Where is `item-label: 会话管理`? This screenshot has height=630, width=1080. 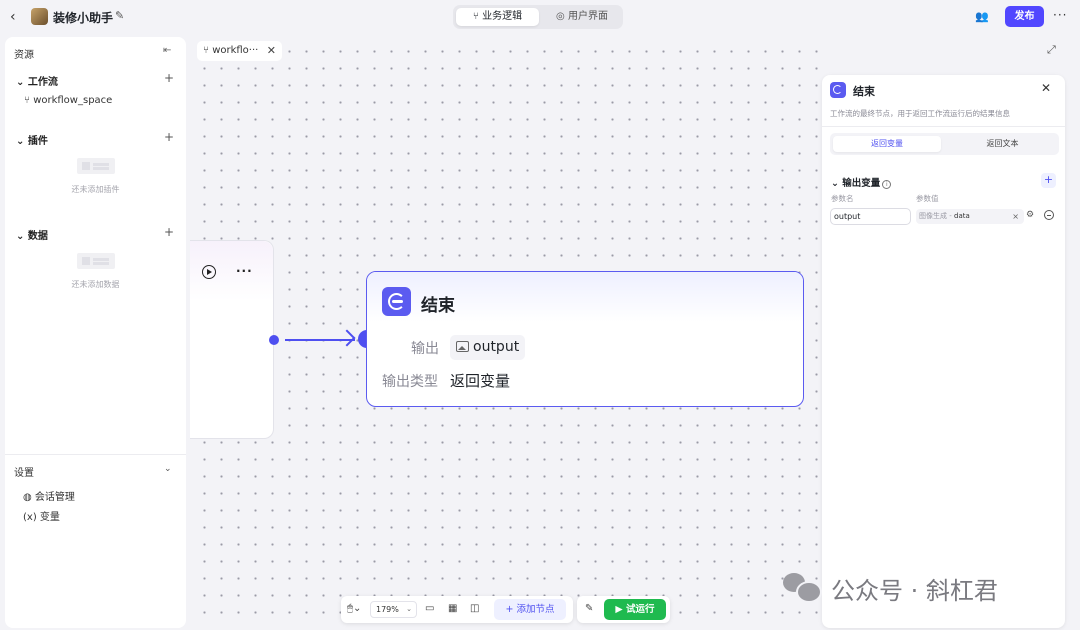 item-label: 会话管理 is located at coordinates (54, 497).